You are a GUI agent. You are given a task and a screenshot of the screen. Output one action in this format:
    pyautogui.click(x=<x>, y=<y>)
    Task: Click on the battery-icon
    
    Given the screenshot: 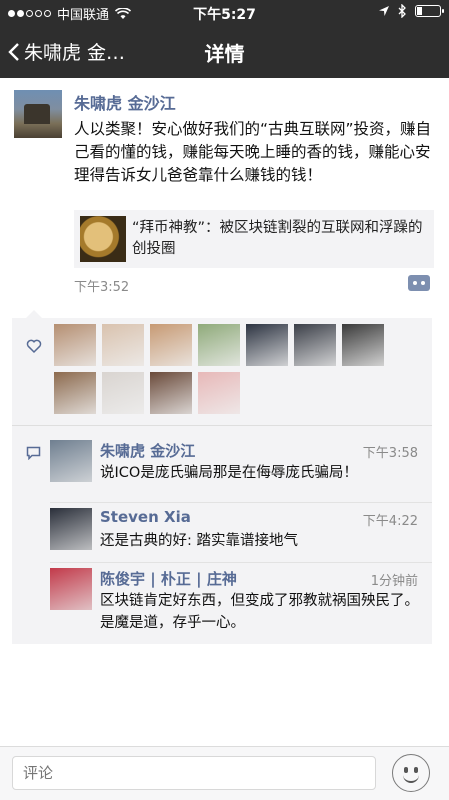 What is the action you would take?
    pyautogui.click(x=429, y=11)
    